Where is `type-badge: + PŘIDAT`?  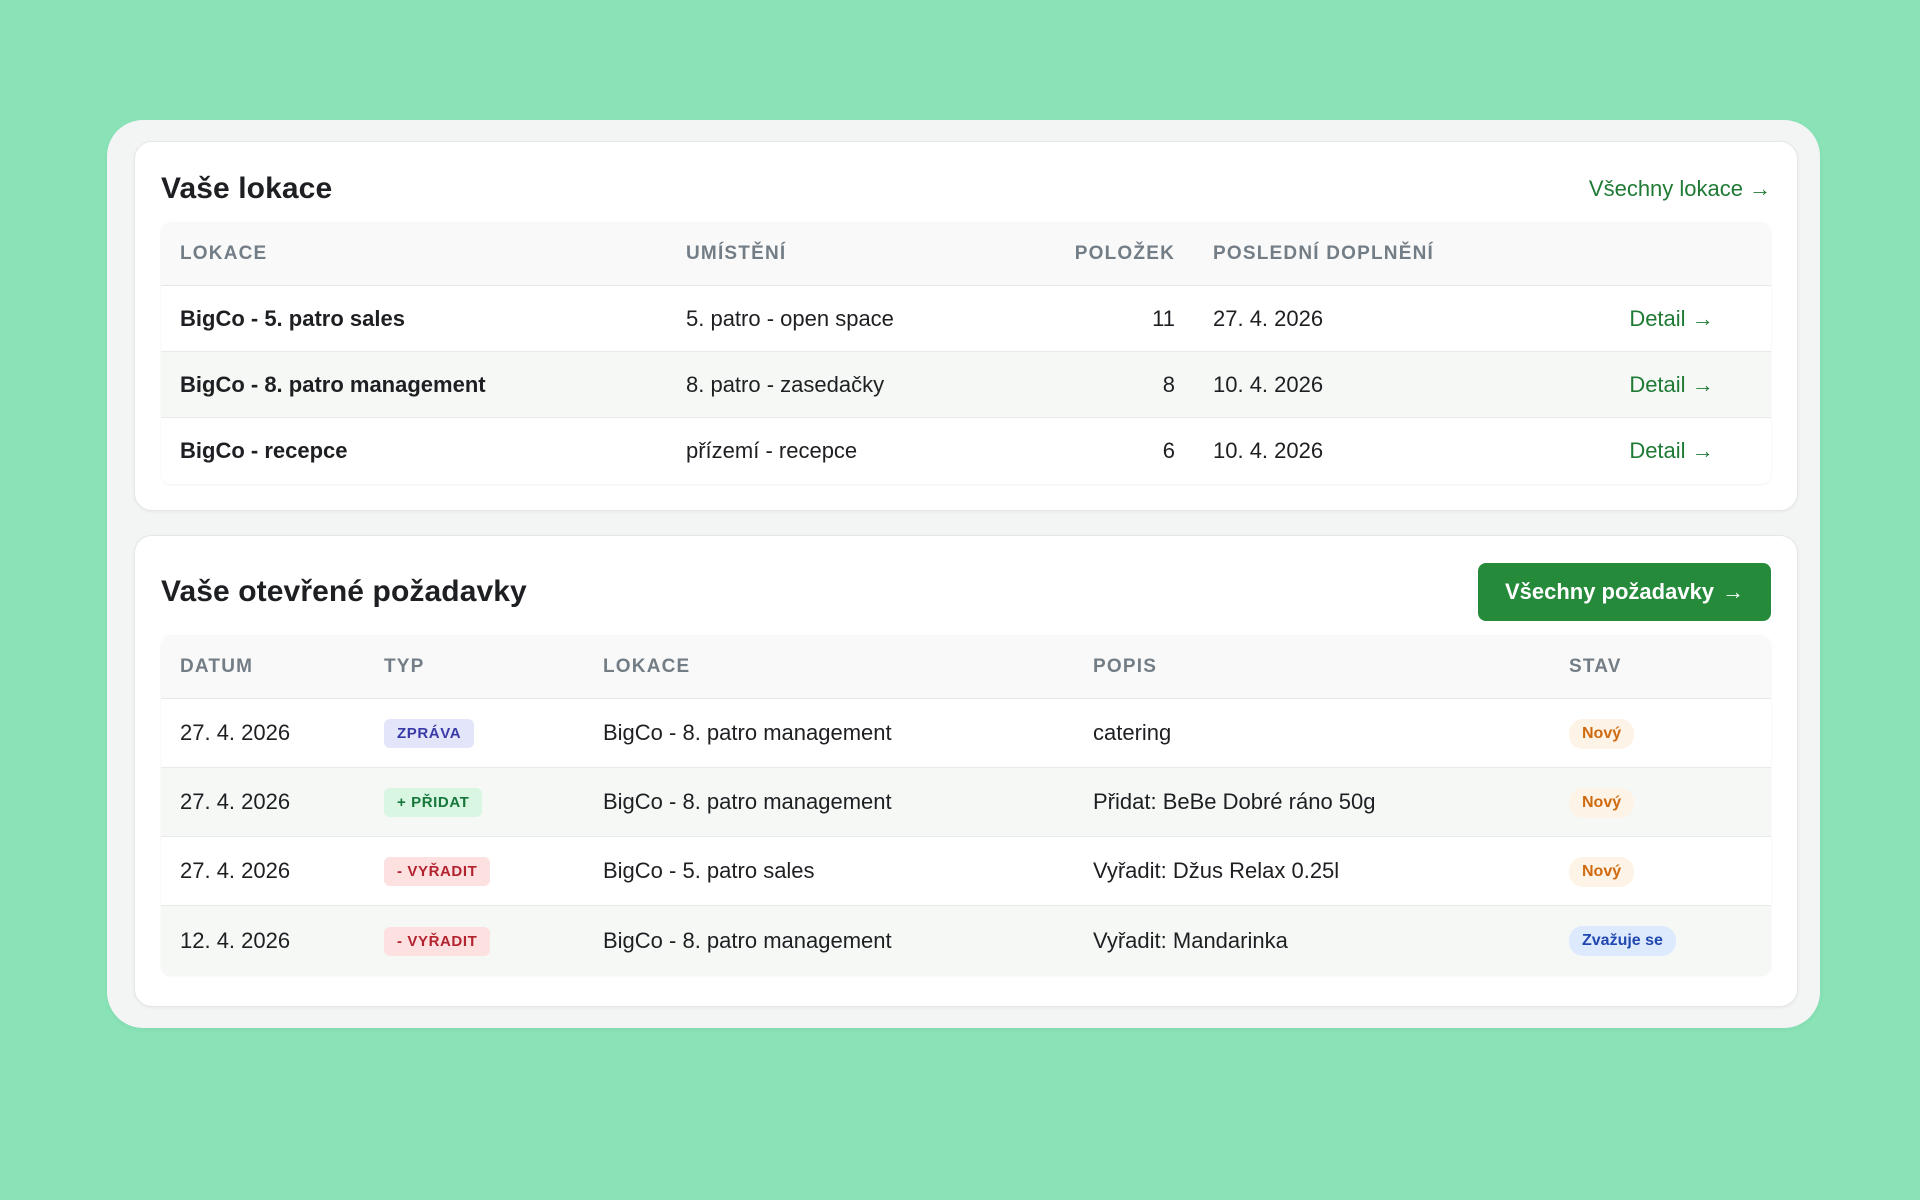
type-badge: + PŘIDAT is located at coordinates (433, 802).